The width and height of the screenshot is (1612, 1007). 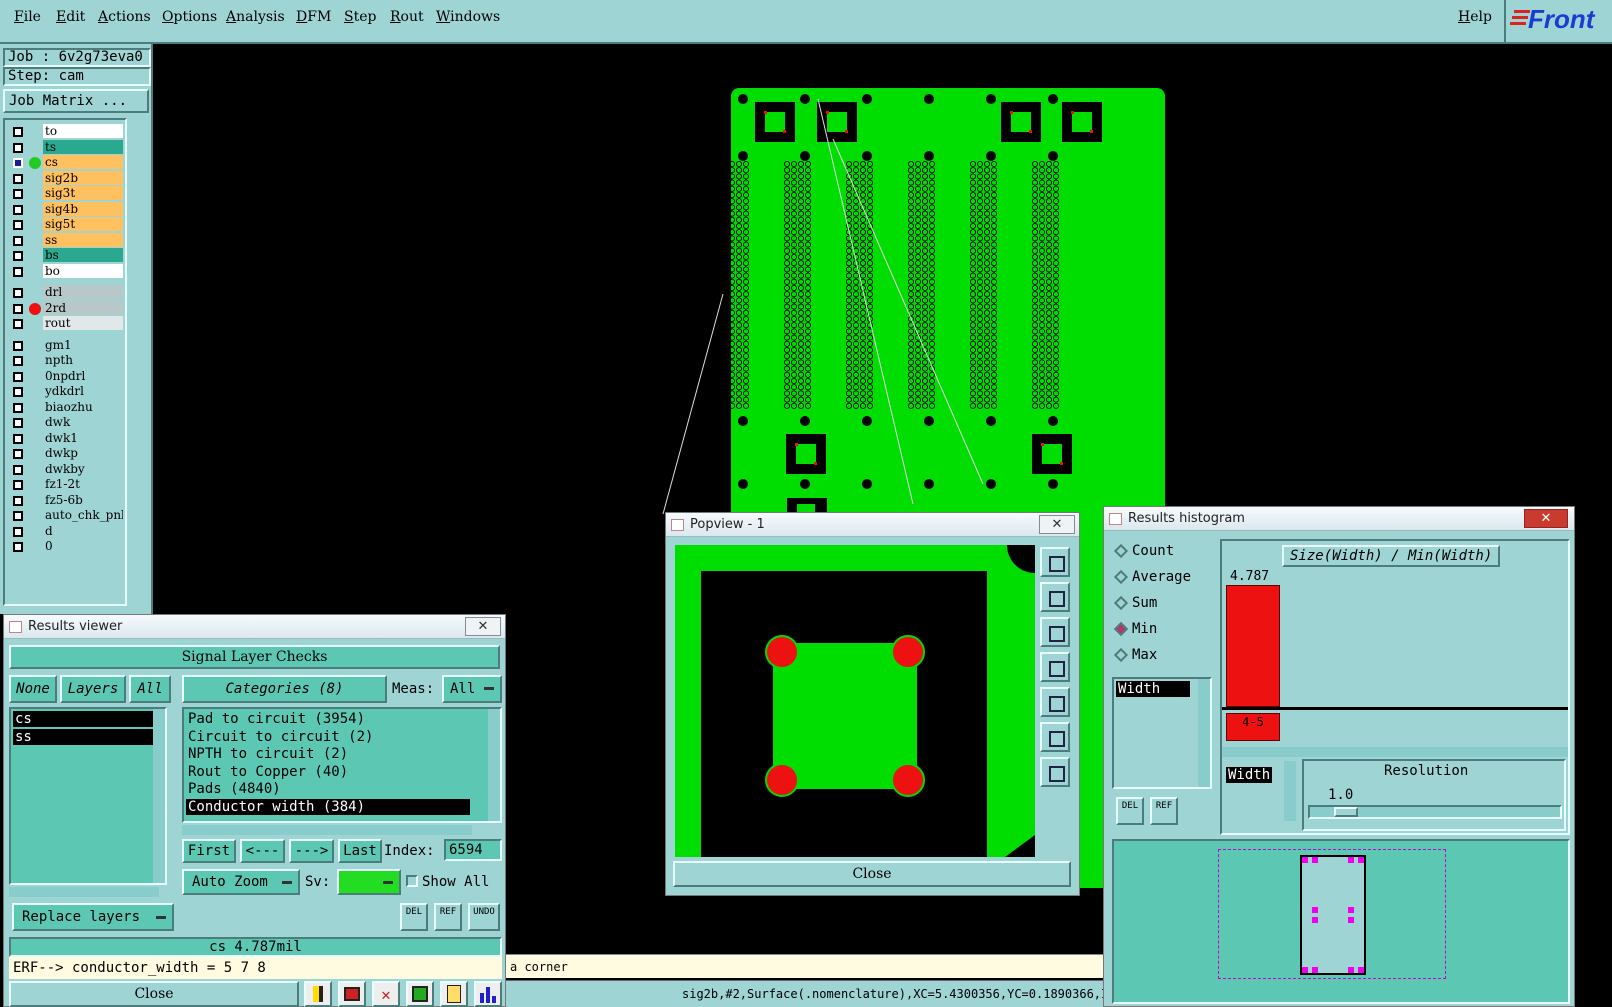 What do you see at coordinates (1055, 737) in the screenshot?
I see `zoom-in-icon` at bounding box center [1055, 737].